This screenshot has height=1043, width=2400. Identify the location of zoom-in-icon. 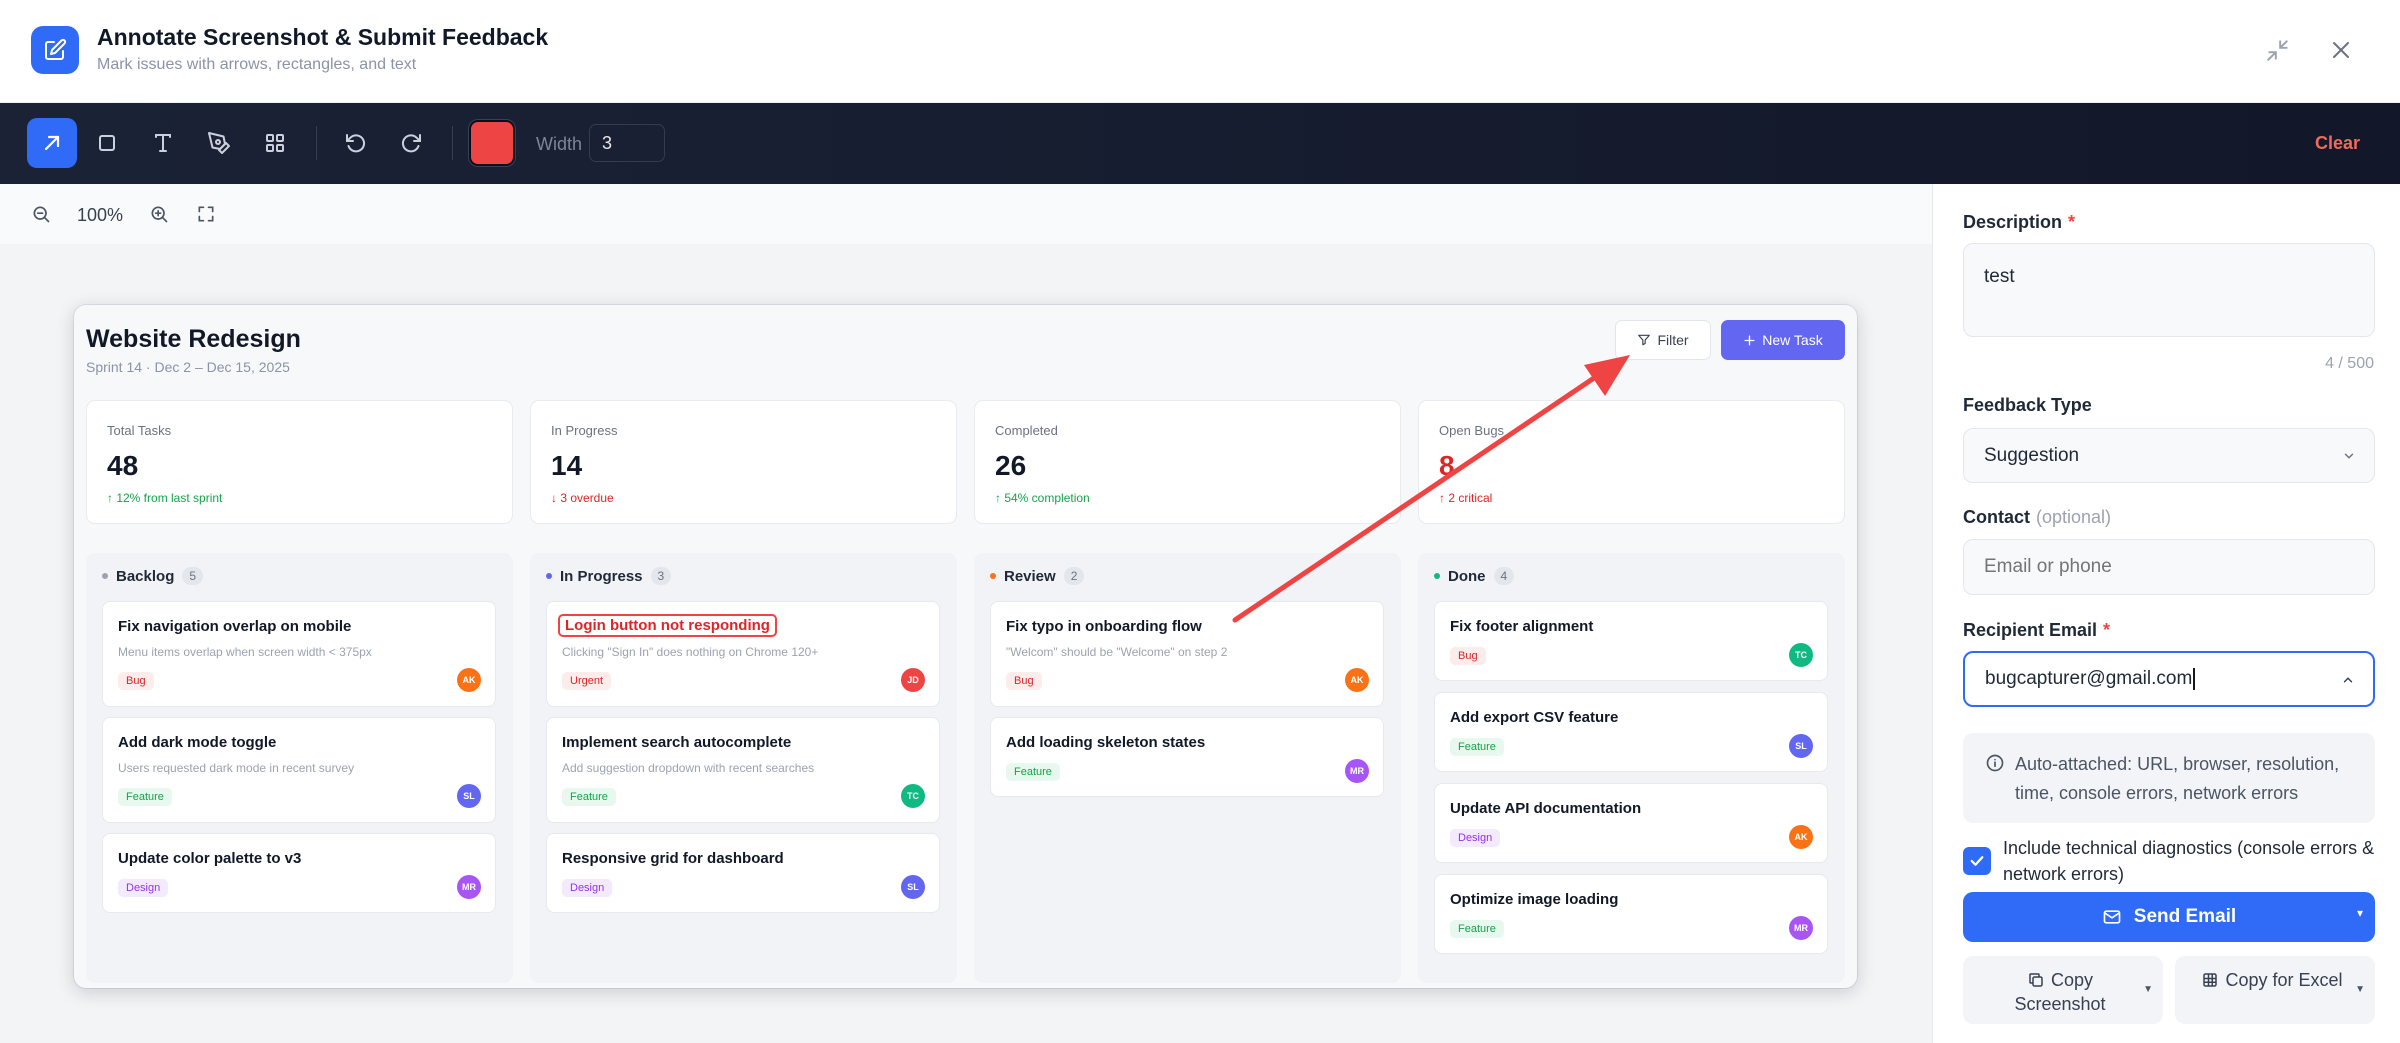
(159, 214).